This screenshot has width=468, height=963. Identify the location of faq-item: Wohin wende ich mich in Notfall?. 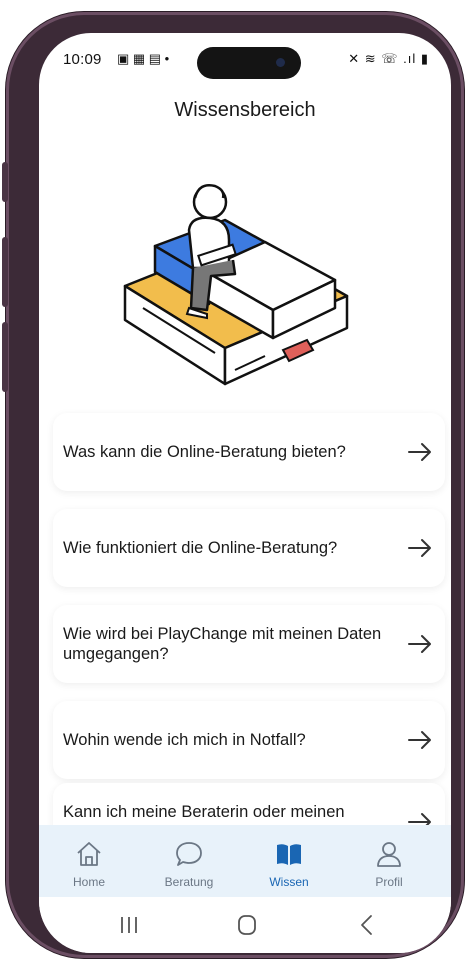
(249, 740).